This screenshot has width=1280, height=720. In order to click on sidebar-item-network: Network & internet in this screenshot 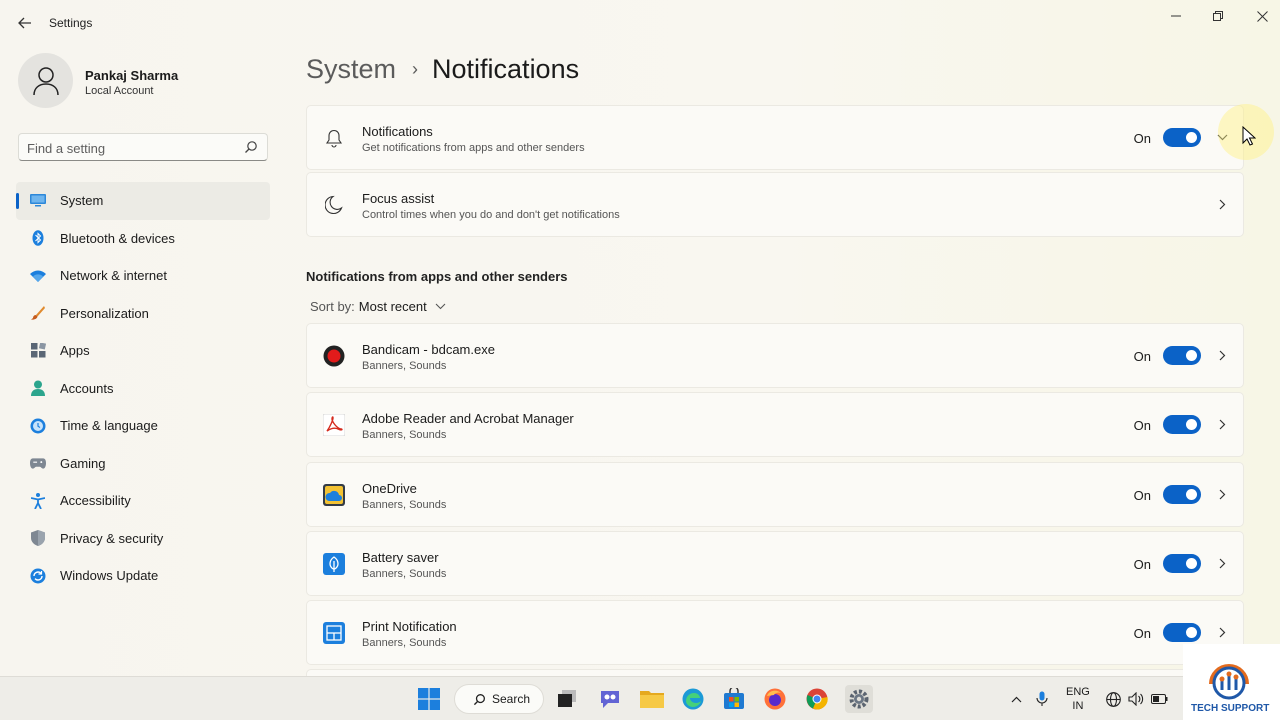, I will do `click(143, 276)`.